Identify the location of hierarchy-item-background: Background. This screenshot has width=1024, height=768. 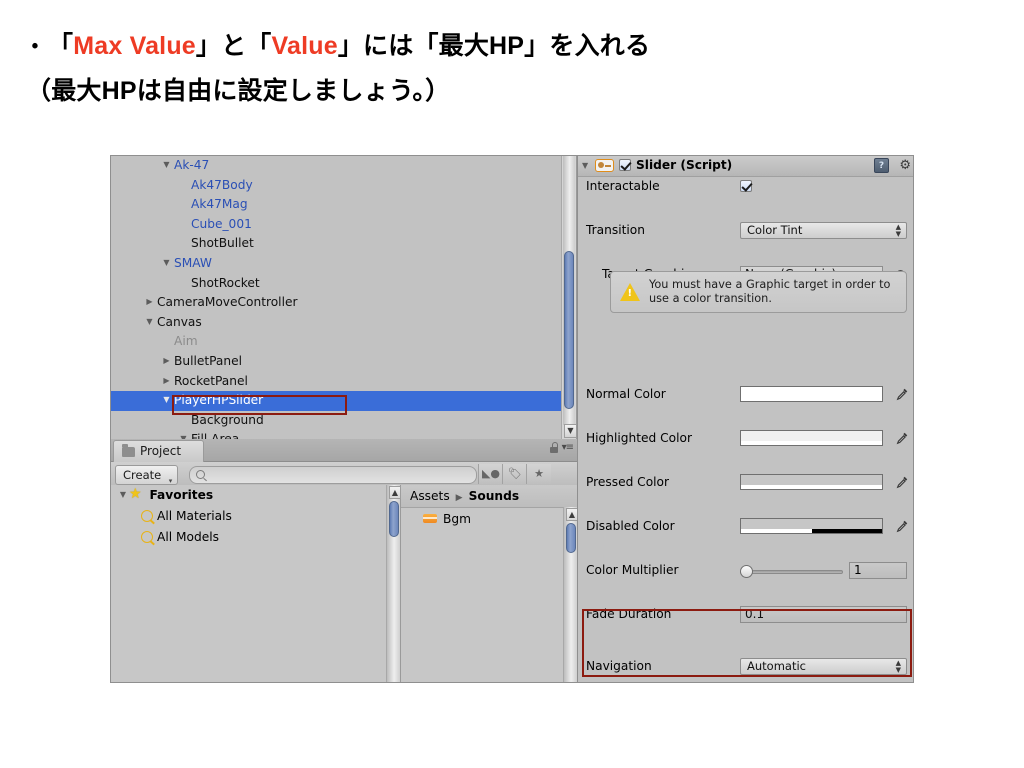
(343, 421).